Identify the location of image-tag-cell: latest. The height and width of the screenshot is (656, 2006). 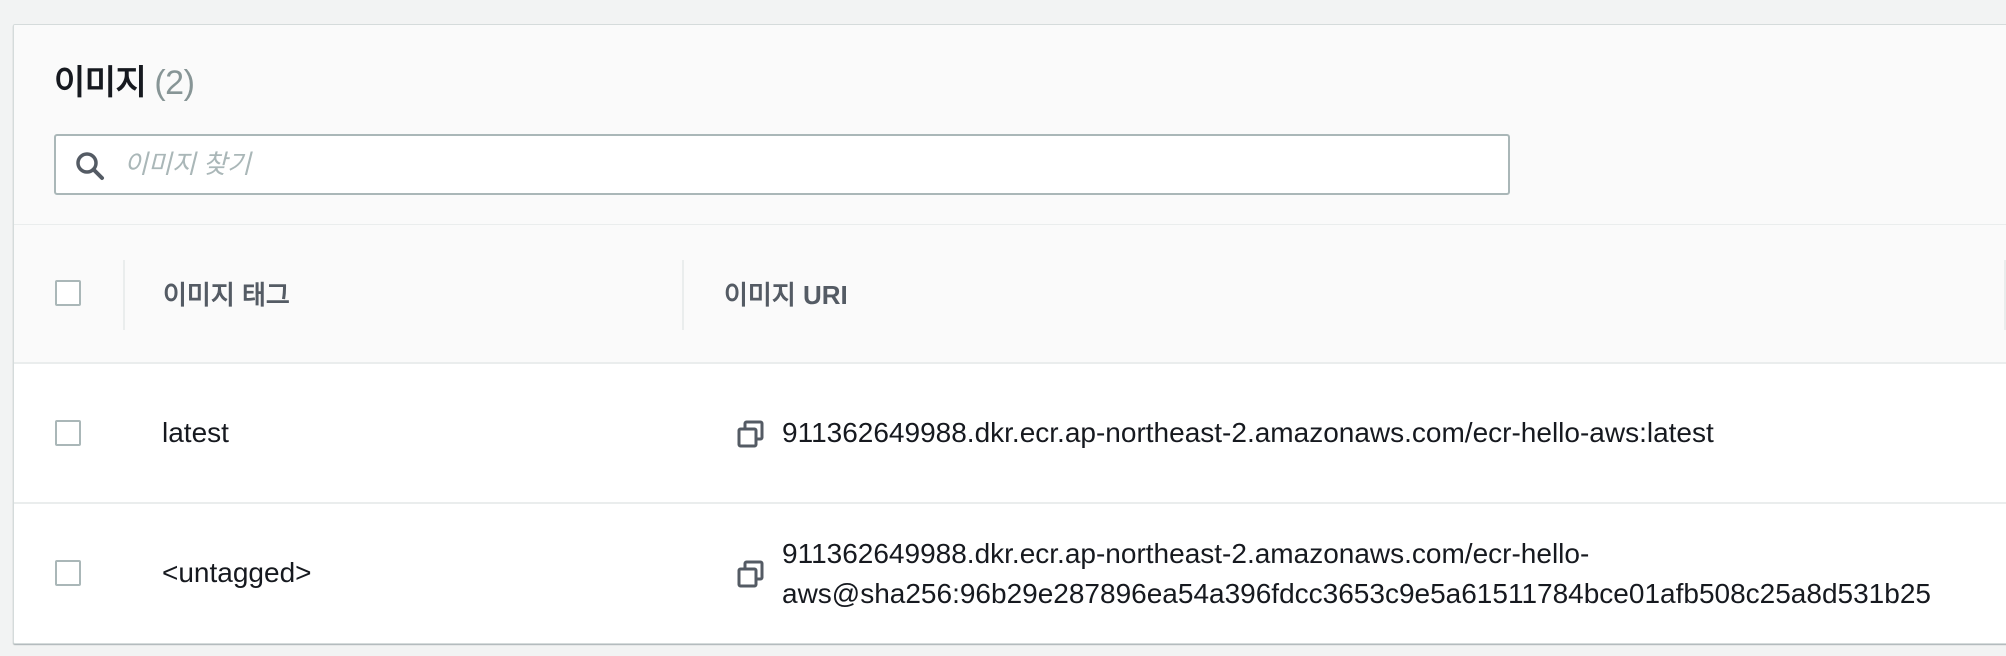
(195, 432).